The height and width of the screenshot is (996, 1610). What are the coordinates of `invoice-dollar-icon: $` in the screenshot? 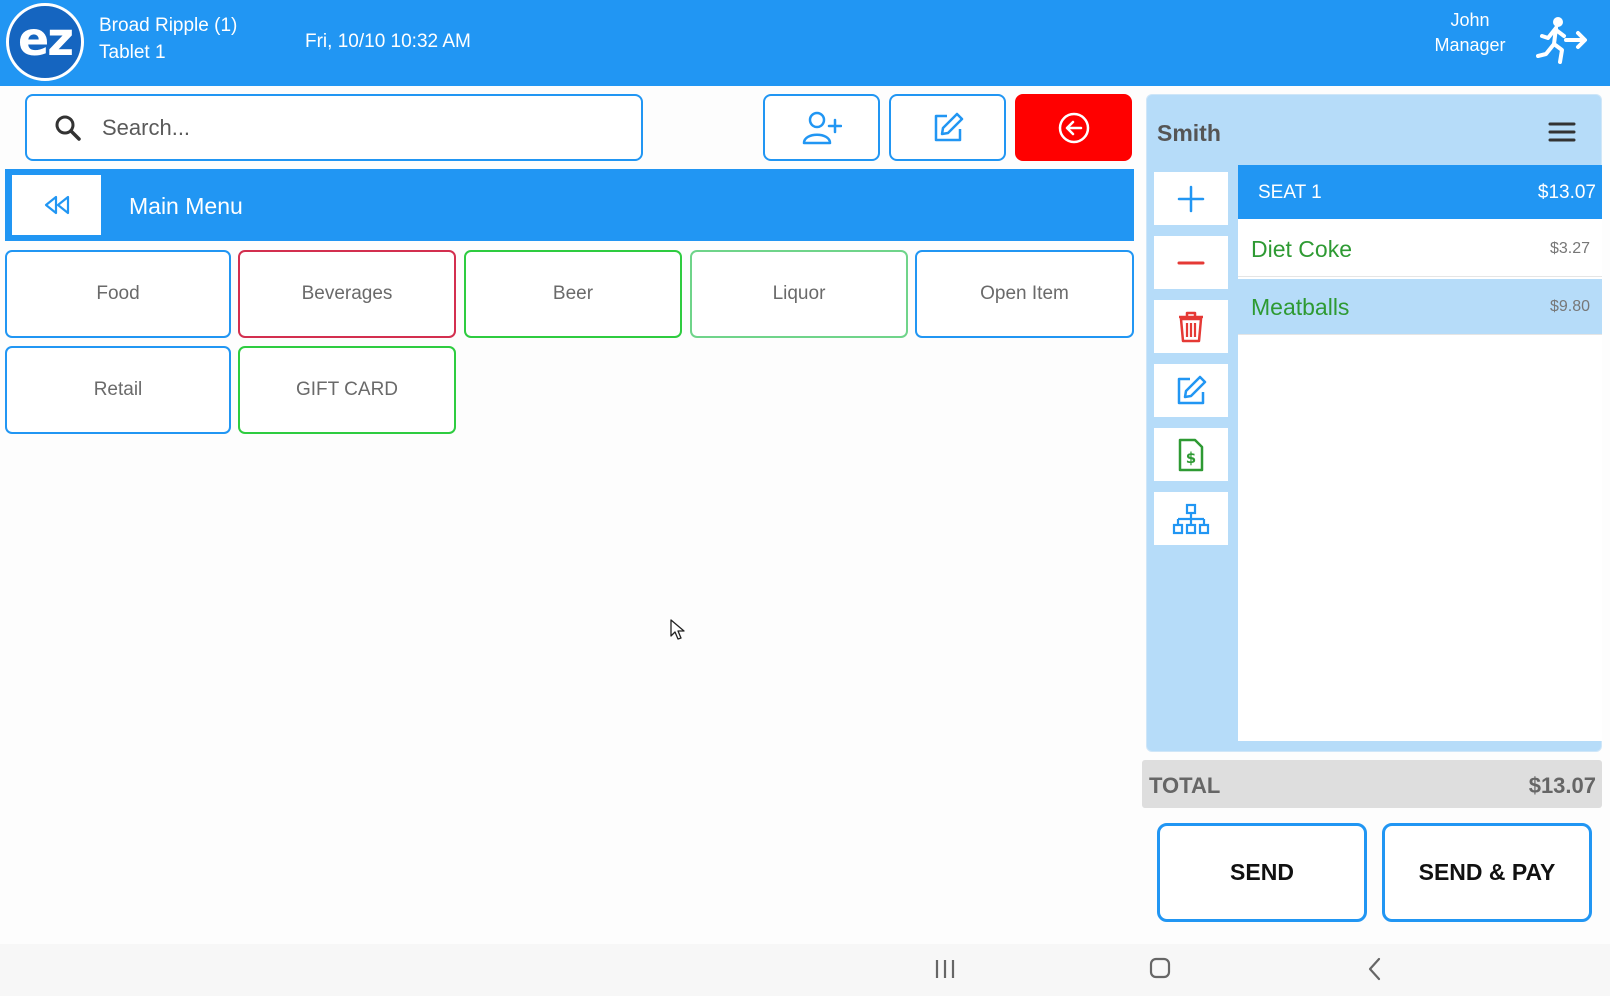 It's located at (1191, 454).